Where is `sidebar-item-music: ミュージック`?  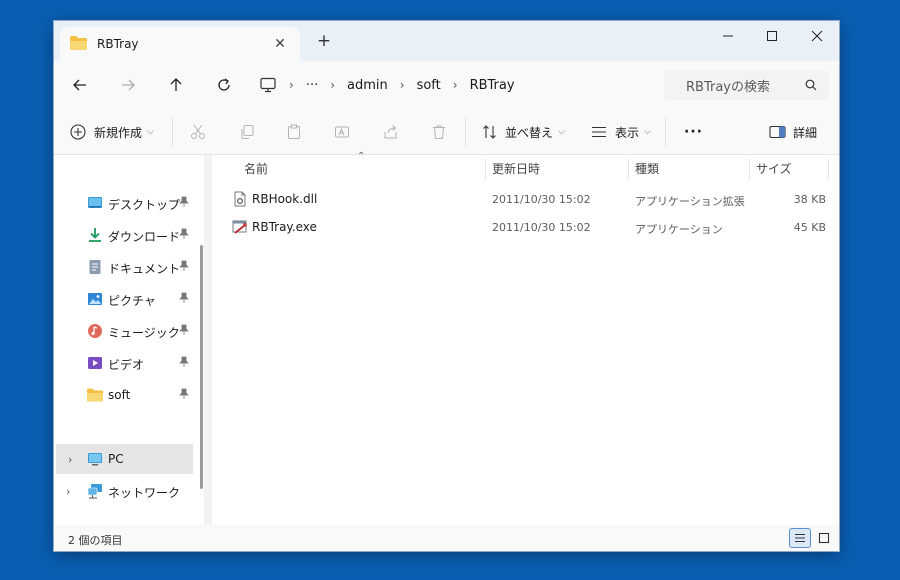
sidebar-item-music: ミュージック is located at coordinates (124, 331).